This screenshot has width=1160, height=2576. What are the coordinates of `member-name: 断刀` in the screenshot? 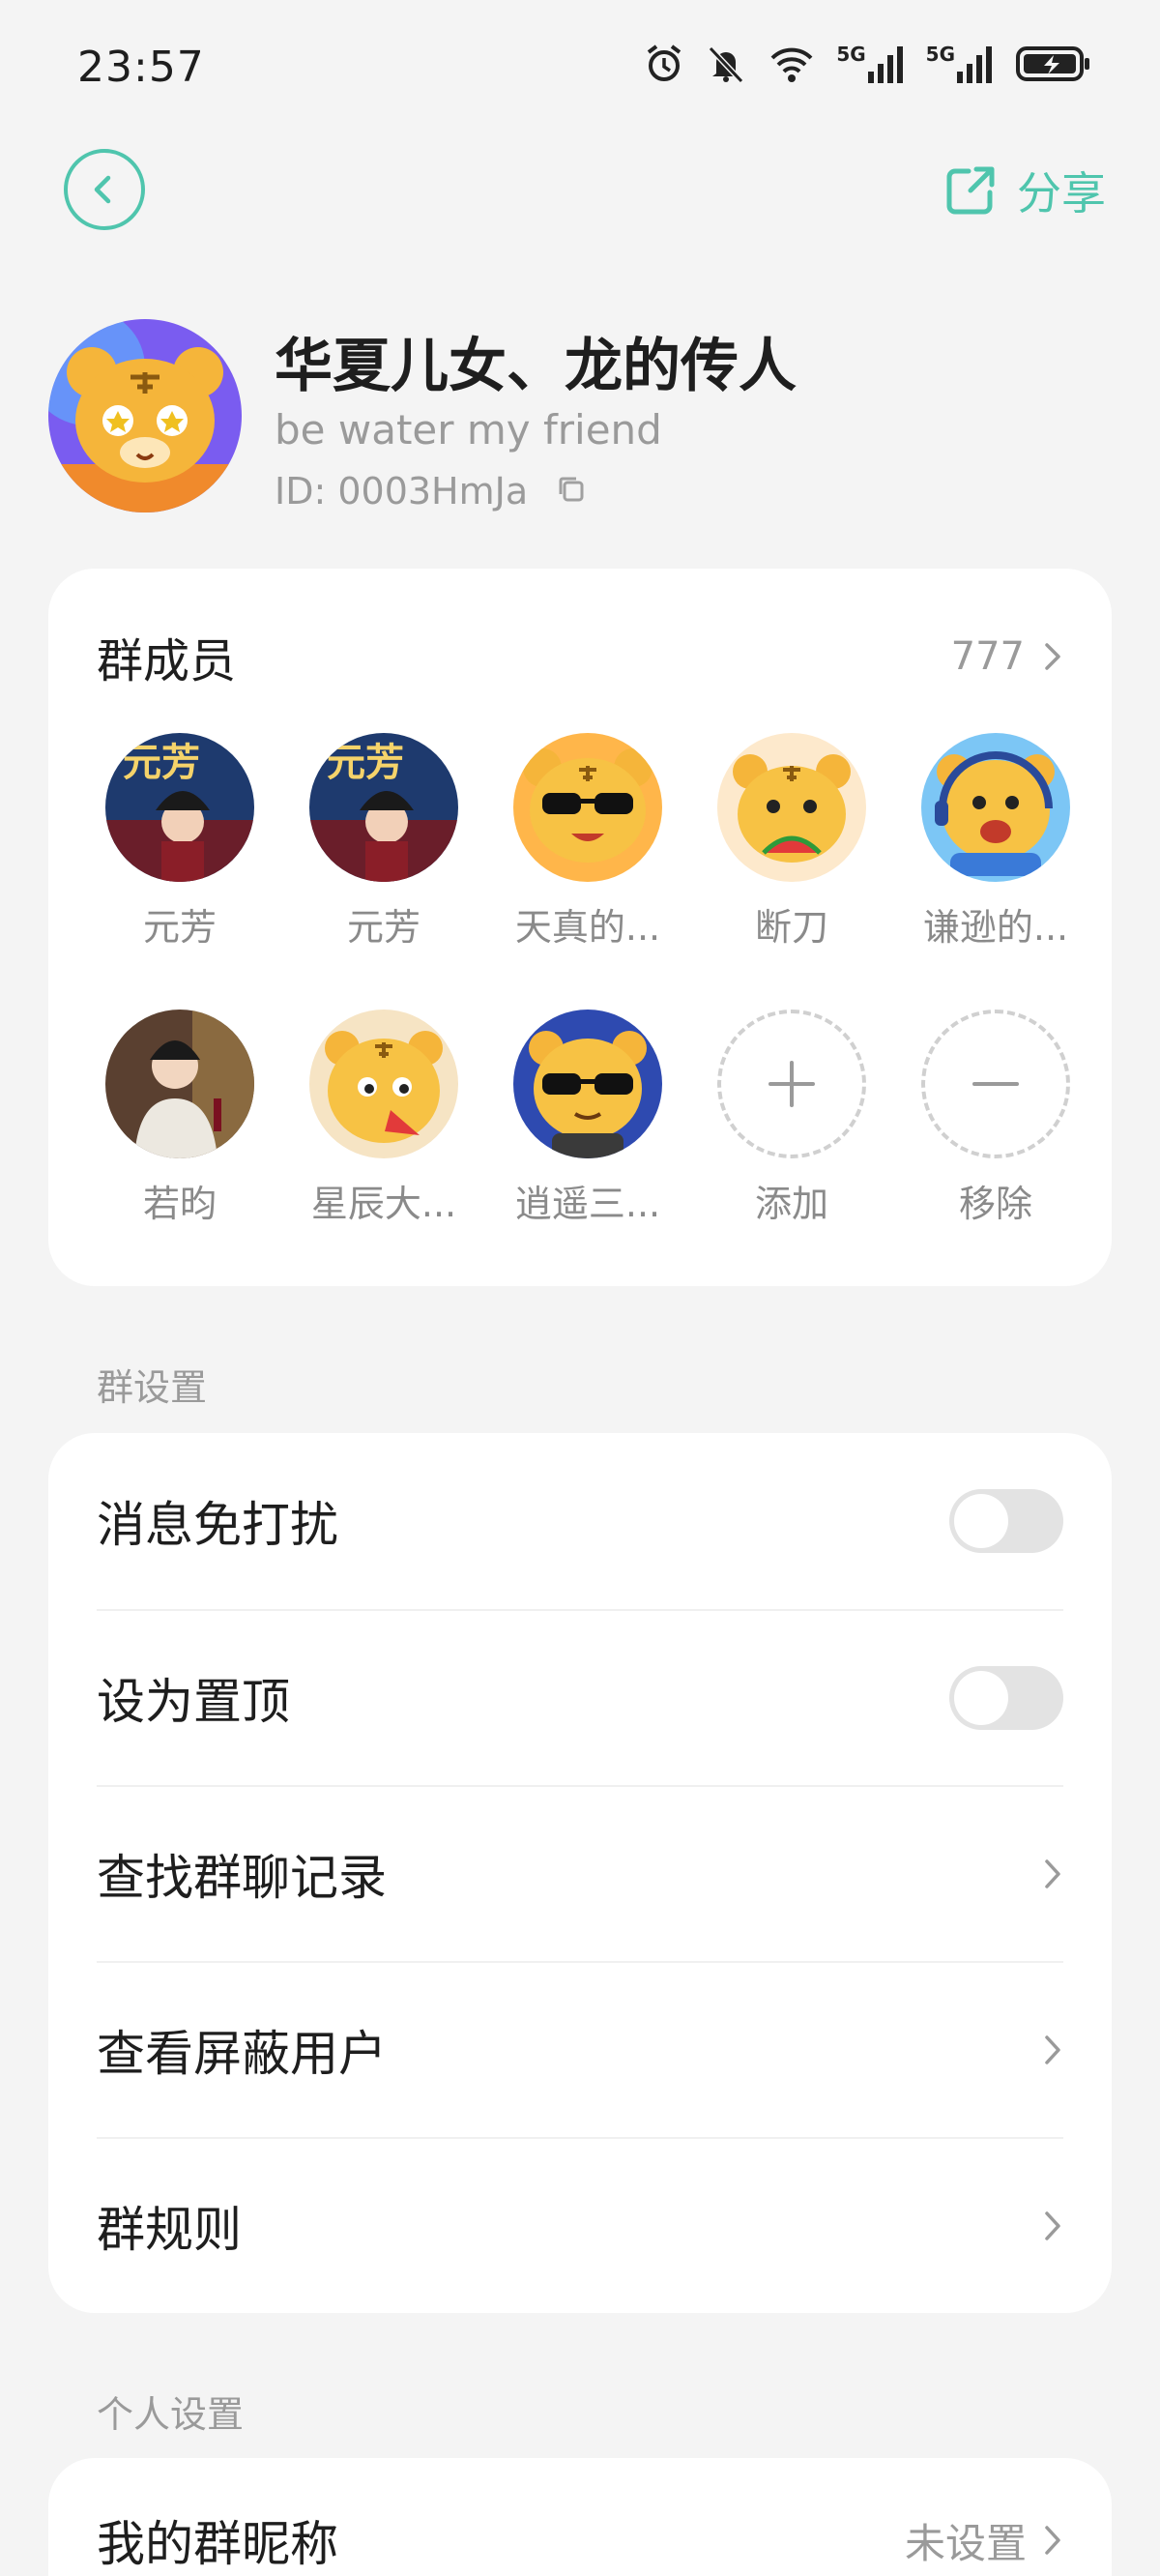 It's located at (791, 927).